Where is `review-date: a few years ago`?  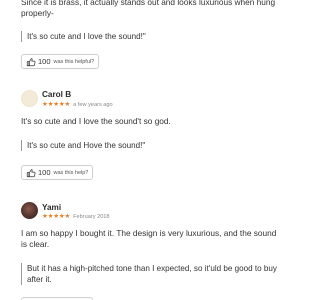 review-date: a few years ago is located at coordinates (93, 104).